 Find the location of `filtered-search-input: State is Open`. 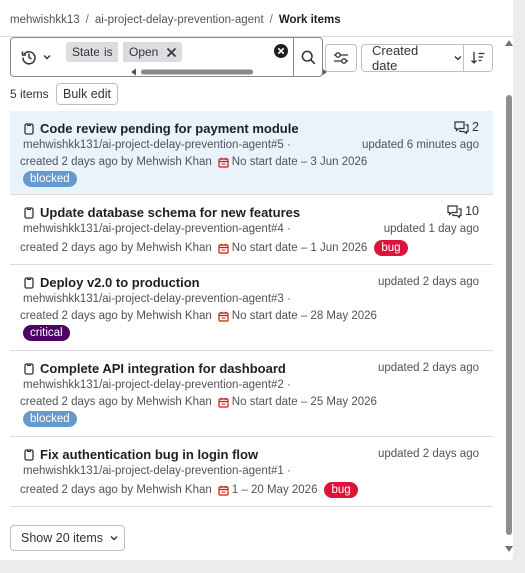

filtered-search-input: State is Open is located at coordinates (194, 57).